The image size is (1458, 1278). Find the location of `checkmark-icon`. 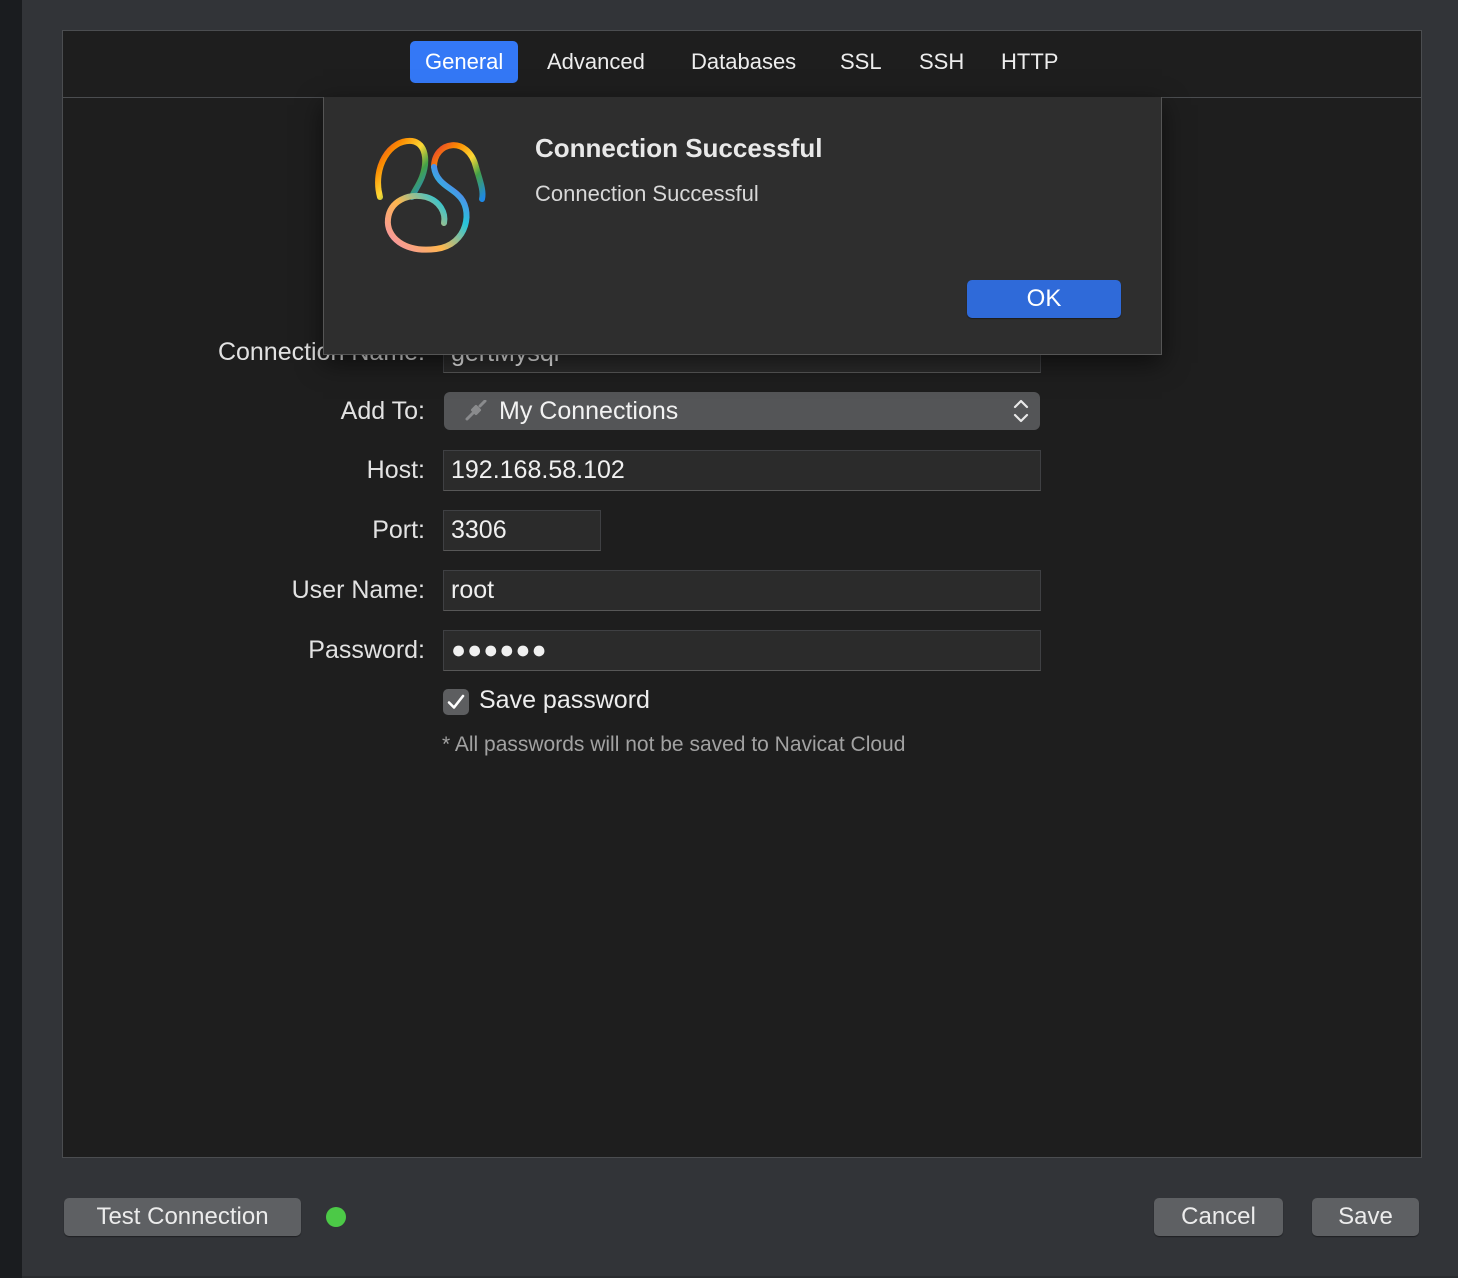

checkmark-icon is located at coordinates (456, 701).